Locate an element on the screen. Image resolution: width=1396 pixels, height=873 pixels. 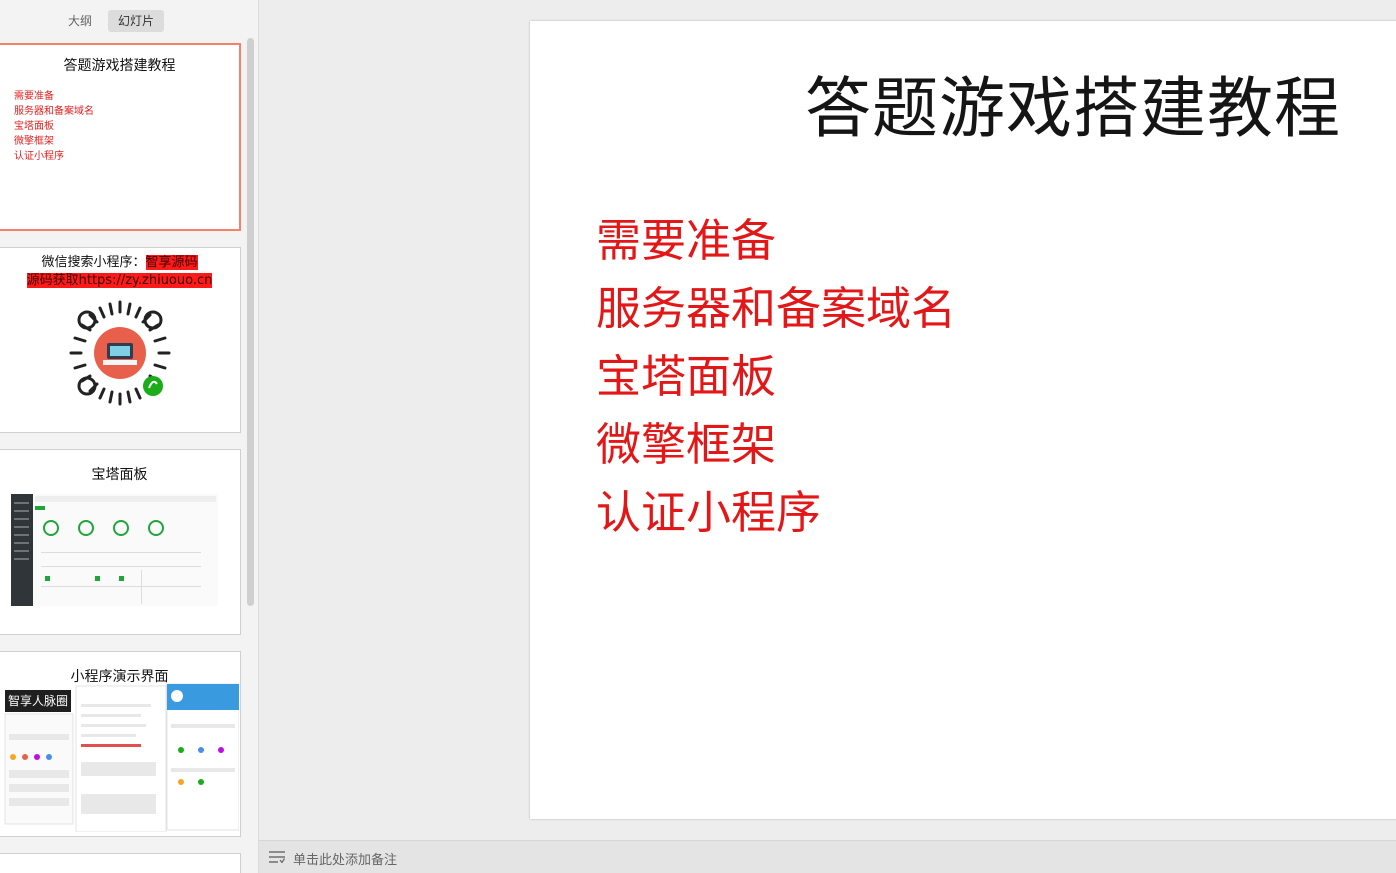
thumbnail-title: 宝塔面板 is located at coordinates (119, 475).